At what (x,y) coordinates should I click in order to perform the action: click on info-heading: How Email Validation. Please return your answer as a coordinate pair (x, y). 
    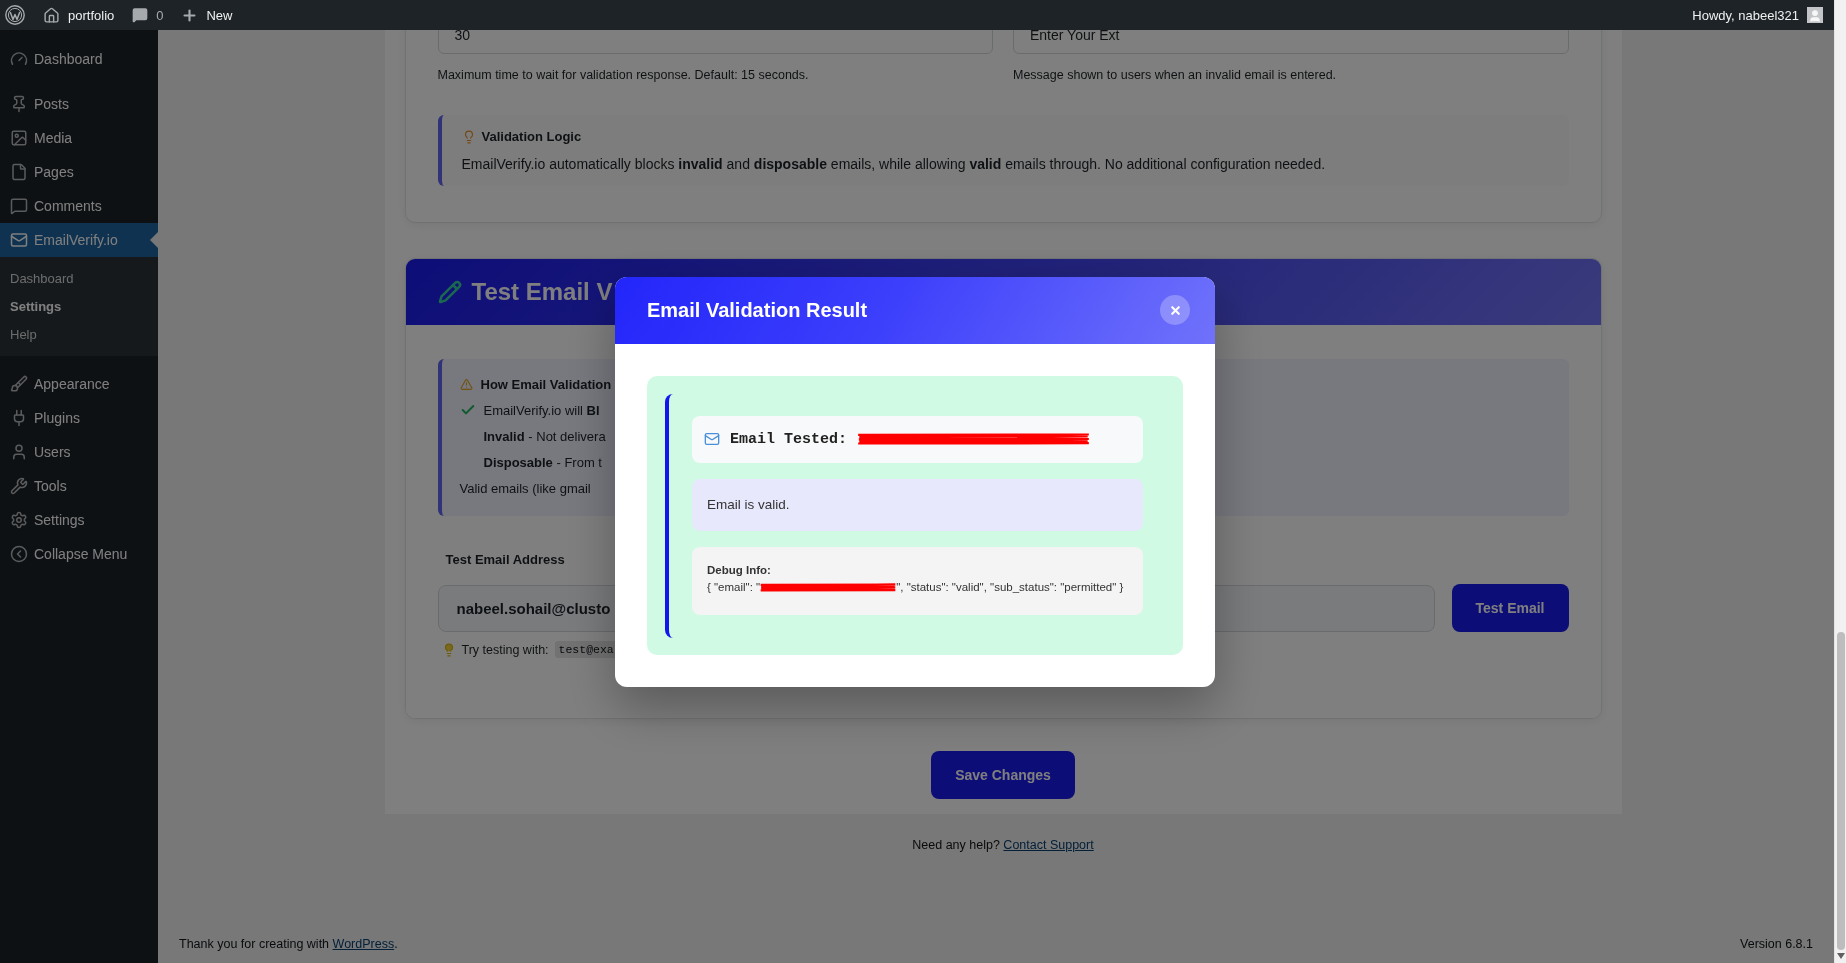
    Looking at the image, I should click on (546, 384).